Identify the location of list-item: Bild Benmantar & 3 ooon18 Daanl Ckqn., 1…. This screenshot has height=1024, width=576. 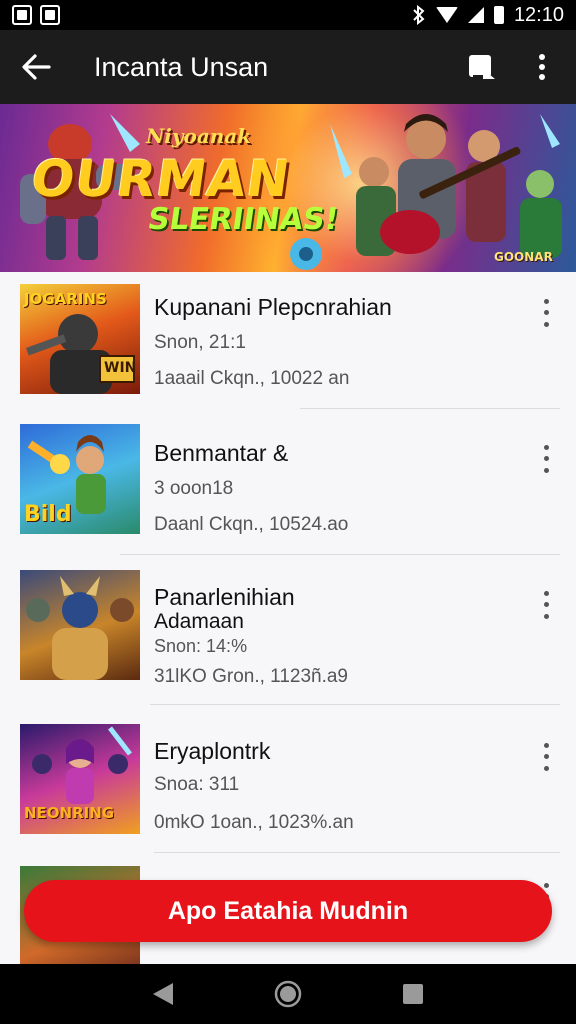
(288, 491).